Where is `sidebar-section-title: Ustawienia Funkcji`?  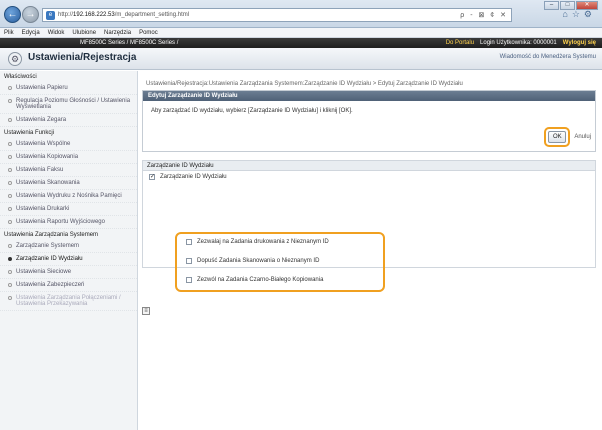
sidebar-section-title: Ustawienia Funkcji is located at coordinates (29, 133).